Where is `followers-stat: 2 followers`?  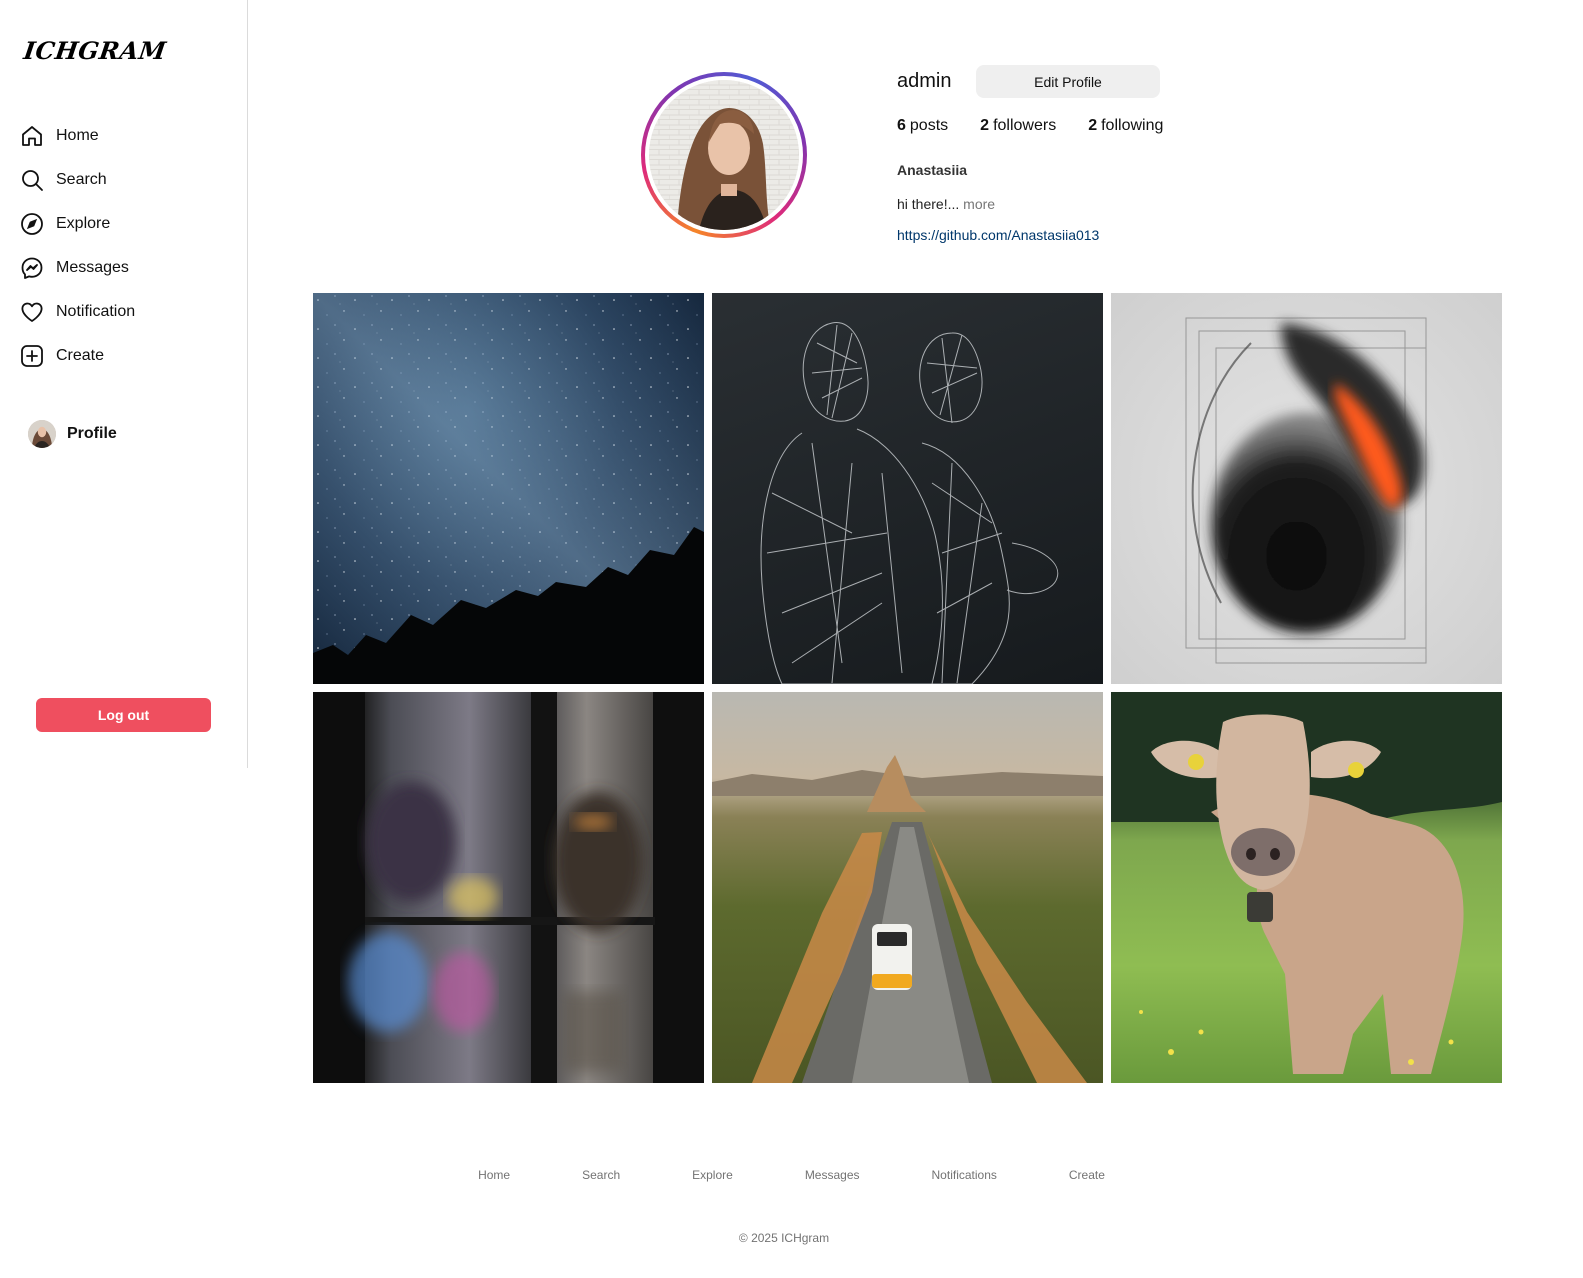 followers-stat: 2 followers is located at coordinates (1018, 126).